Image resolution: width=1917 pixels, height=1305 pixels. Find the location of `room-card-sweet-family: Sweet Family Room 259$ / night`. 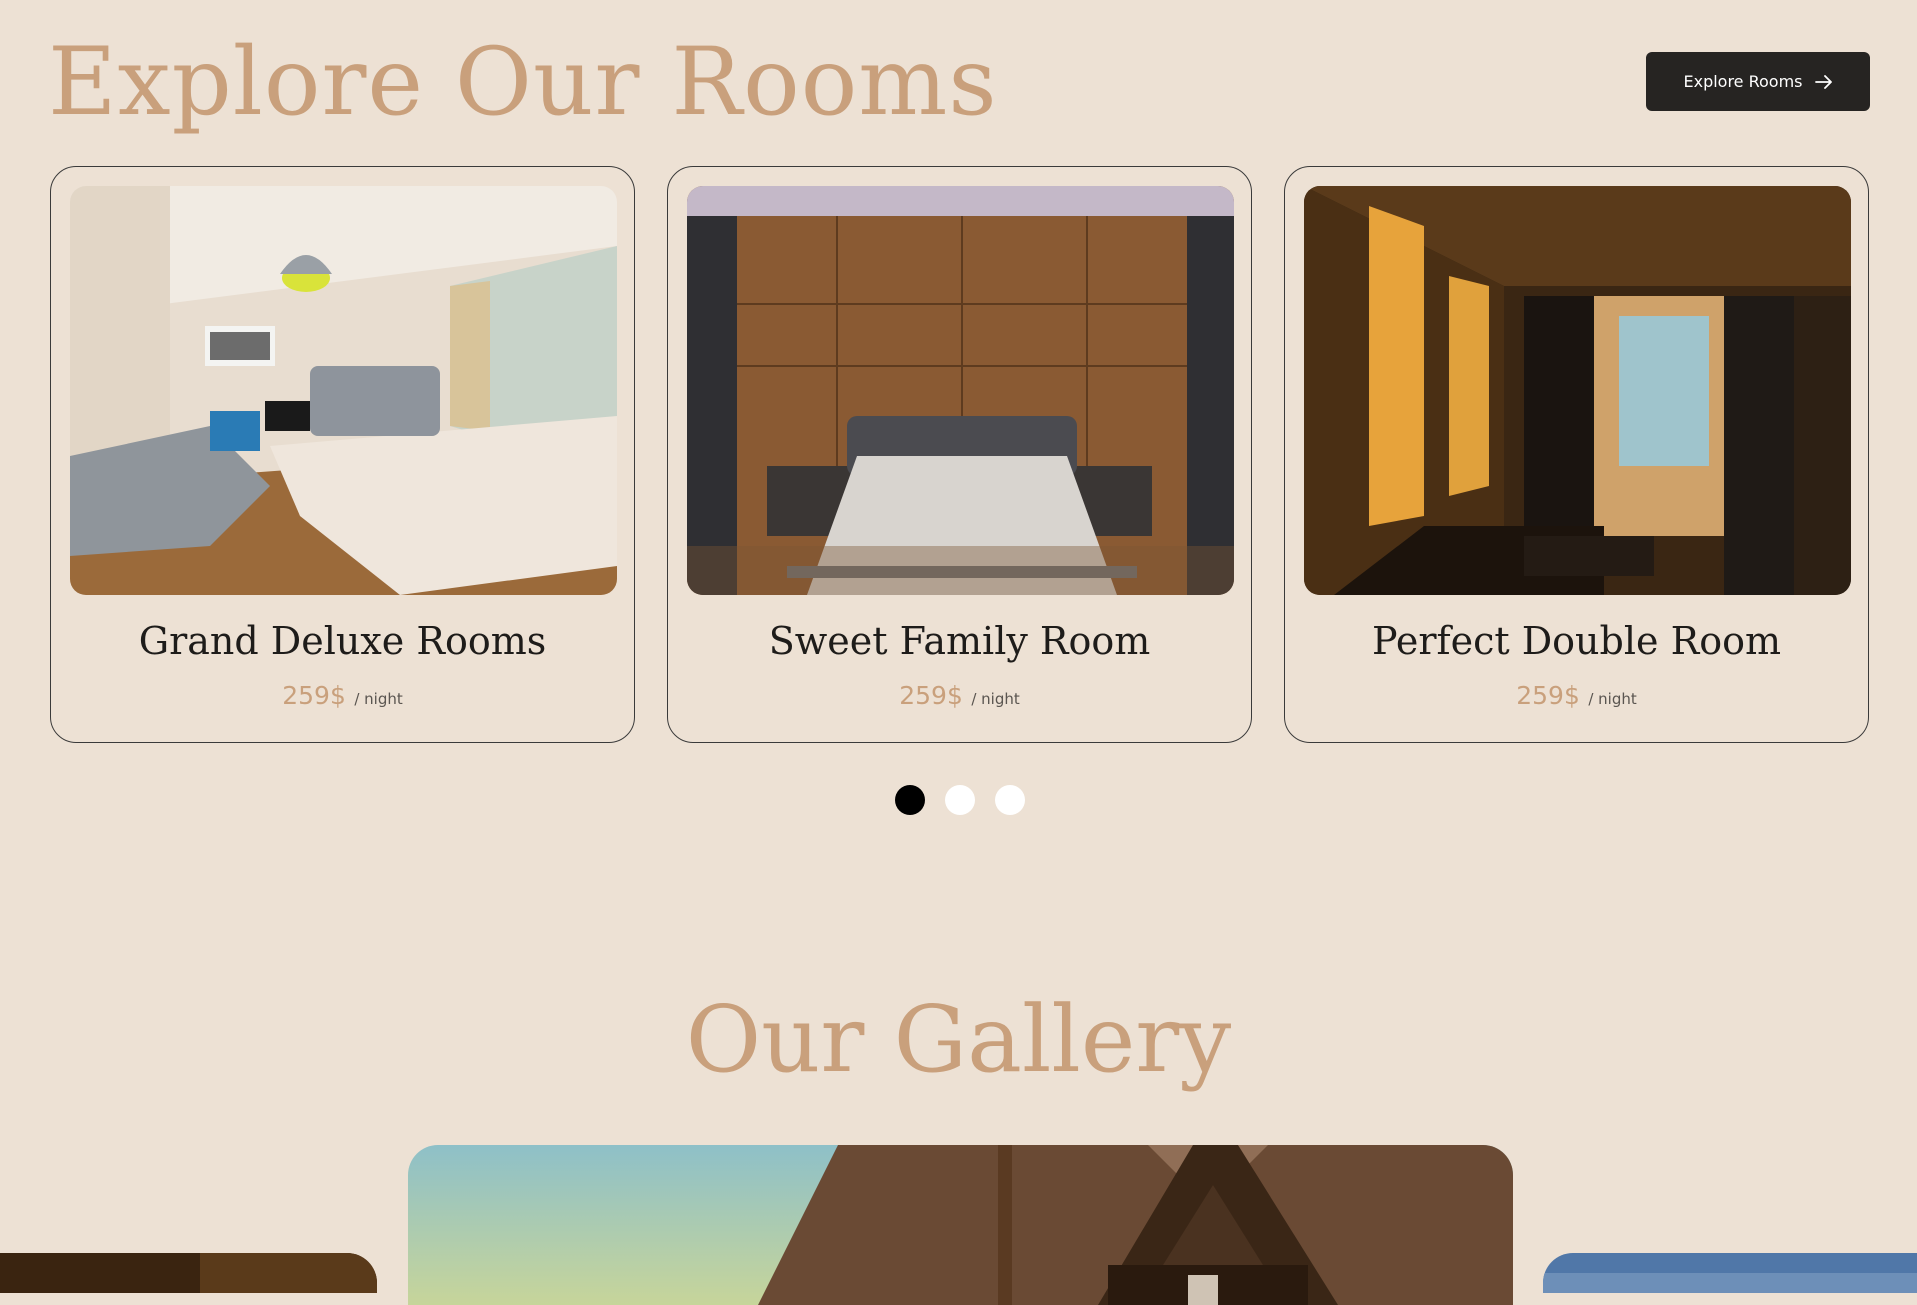

room-card-sweet-family: Sweet Family Room 259$ / night is located at coordinates (959, 454).